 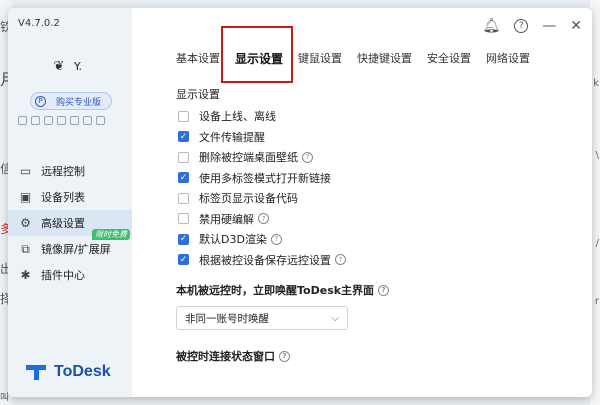 I want to click on sidebar-item-label: 镜像屏/扩展屏, so click(x=76, y=249).